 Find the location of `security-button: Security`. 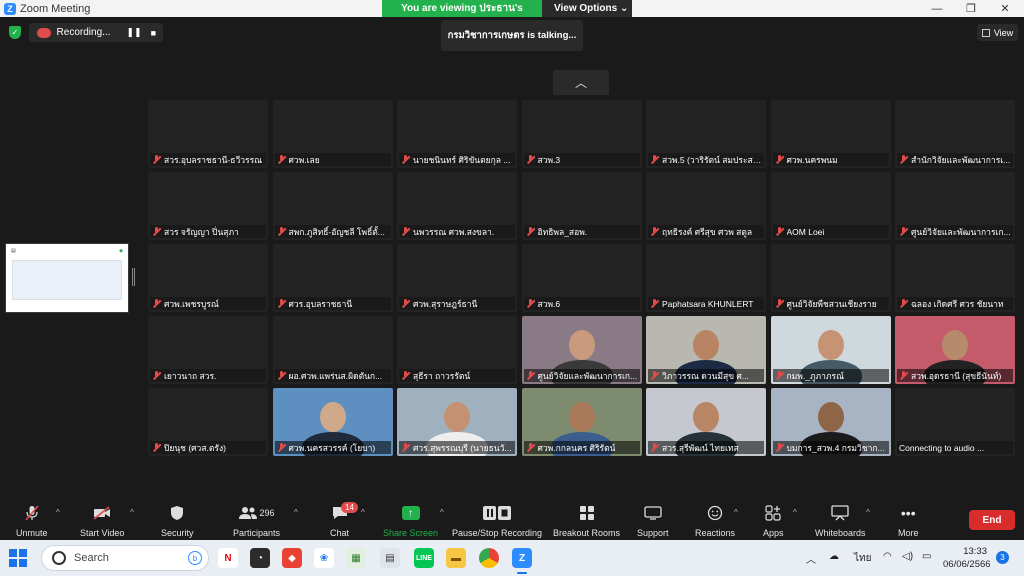

security-button: Security is located at coordinates (177, 520).